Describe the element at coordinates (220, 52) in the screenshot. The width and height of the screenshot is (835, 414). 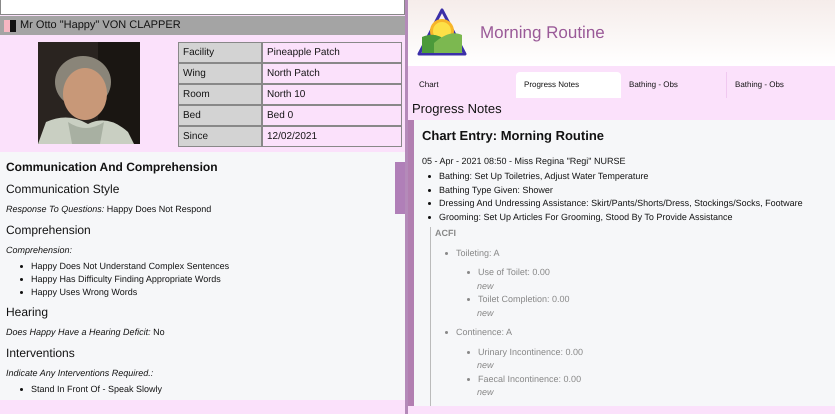
I see `detail-label: Facility` at that location.